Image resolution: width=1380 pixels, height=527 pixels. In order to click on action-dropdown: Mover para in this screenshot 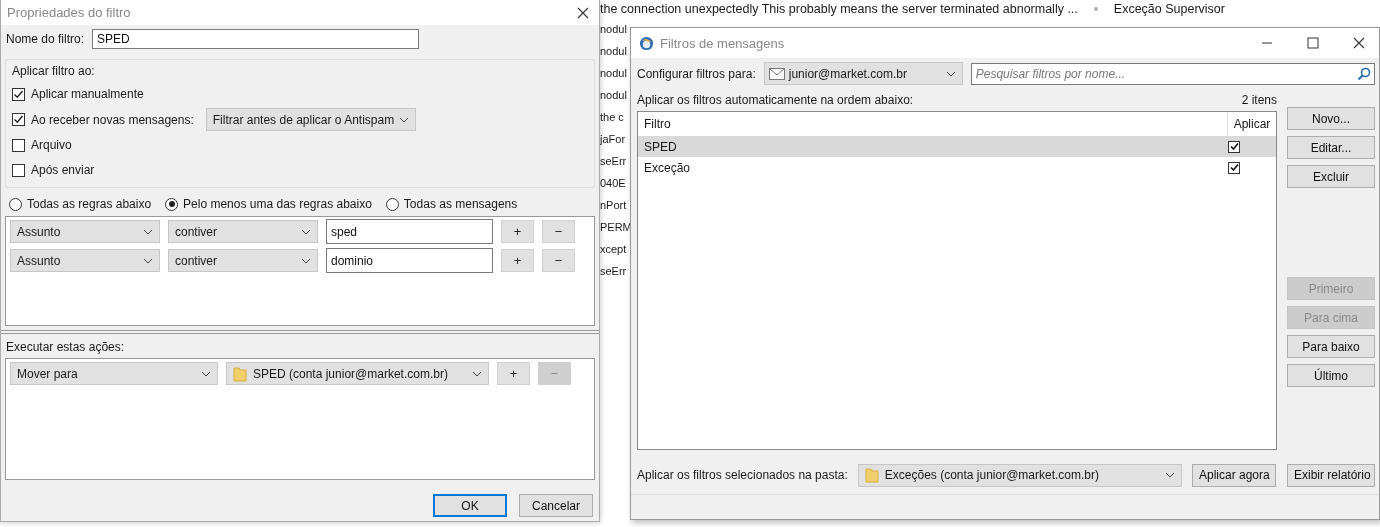, I will do `click(114, 373)`.